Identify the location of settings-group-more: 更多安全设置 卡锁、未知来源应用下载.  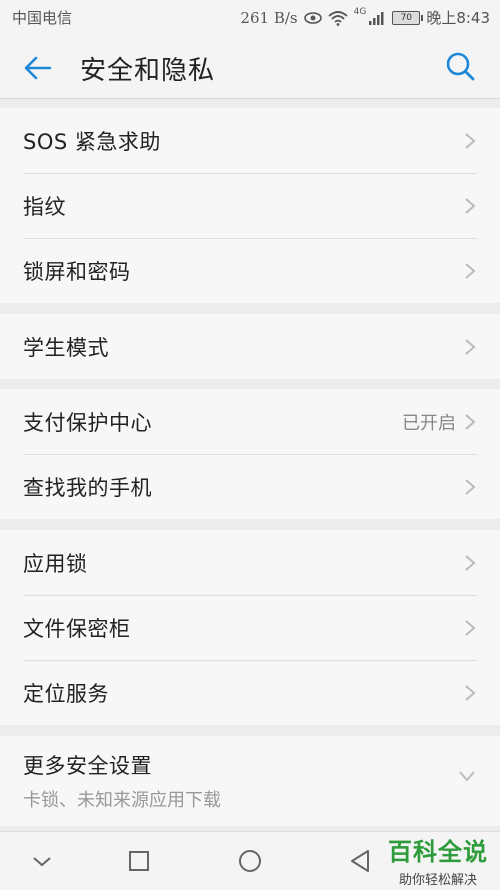
(250, 781).